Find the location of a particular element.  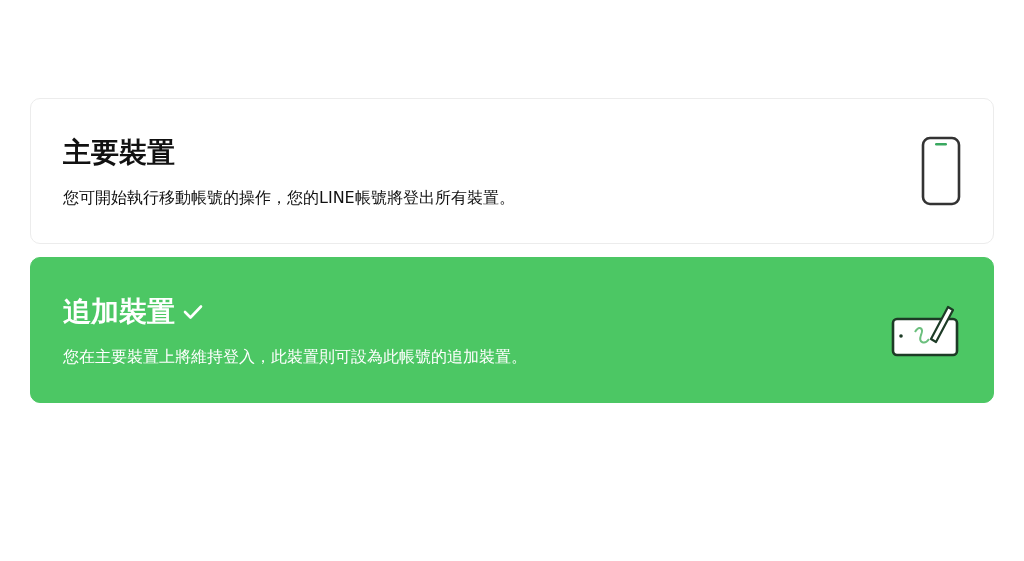

option-description: 您可開始執行移動帳號的操作，您的LINE帳號將登出所有裝置。 is located at coordinates (289, 198).